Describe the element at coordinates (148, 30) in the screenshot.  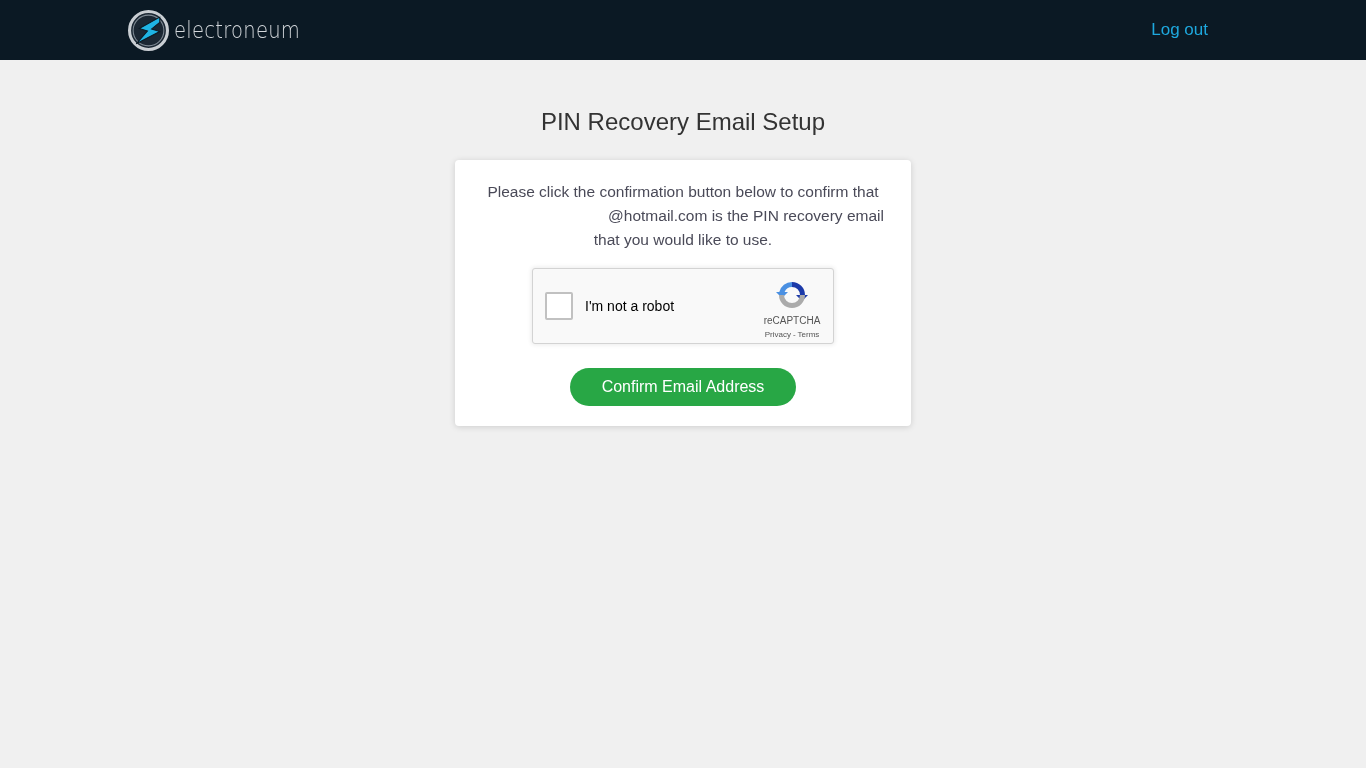
I see `lightning-logo-icon` at that location.